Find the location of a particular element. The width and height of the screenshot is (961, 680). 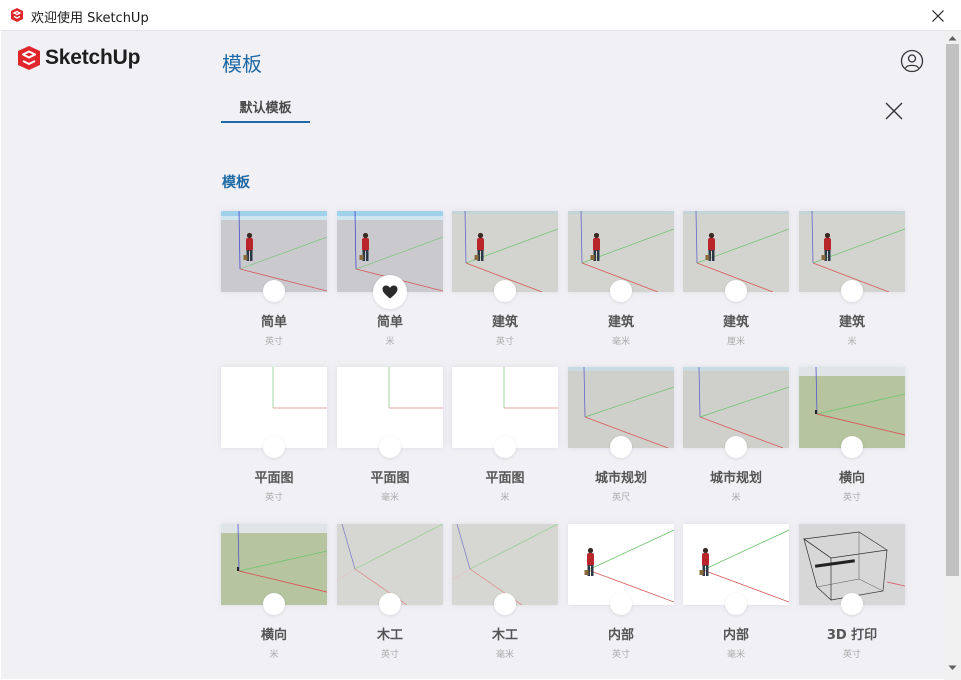

favorite-toggle-active is located at coordinates (390, 292).